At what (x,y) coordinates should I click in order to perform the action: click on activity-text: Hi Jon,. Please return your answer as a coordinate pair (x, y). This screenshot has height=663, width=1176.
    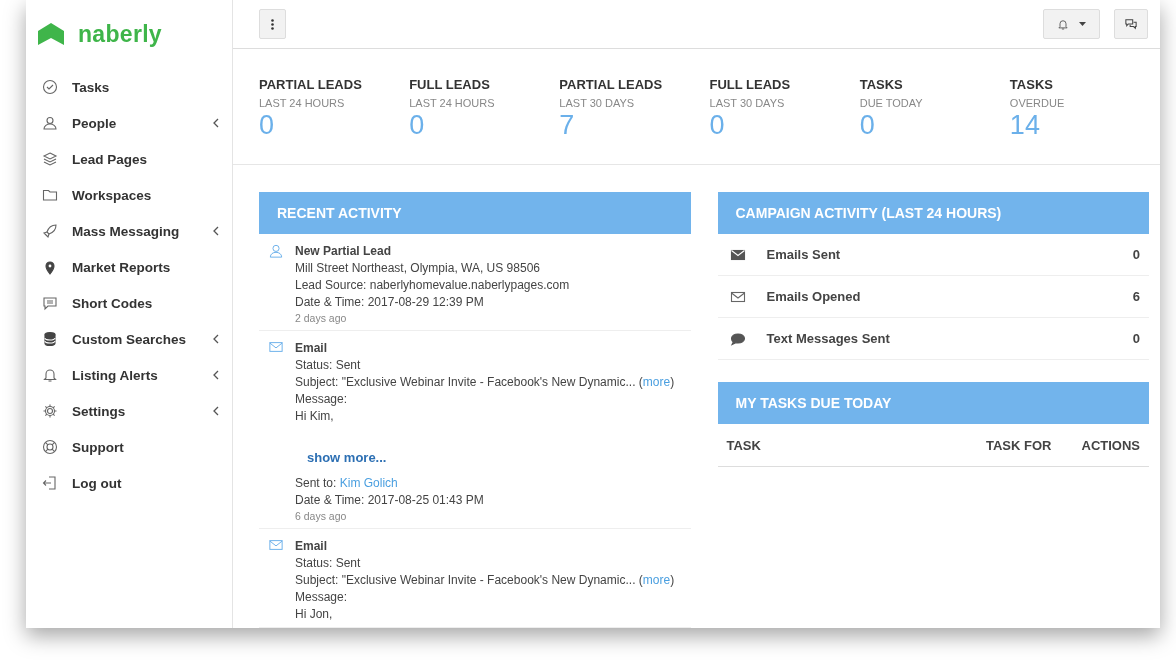
    Looking at the image, I should click on (314, 614).